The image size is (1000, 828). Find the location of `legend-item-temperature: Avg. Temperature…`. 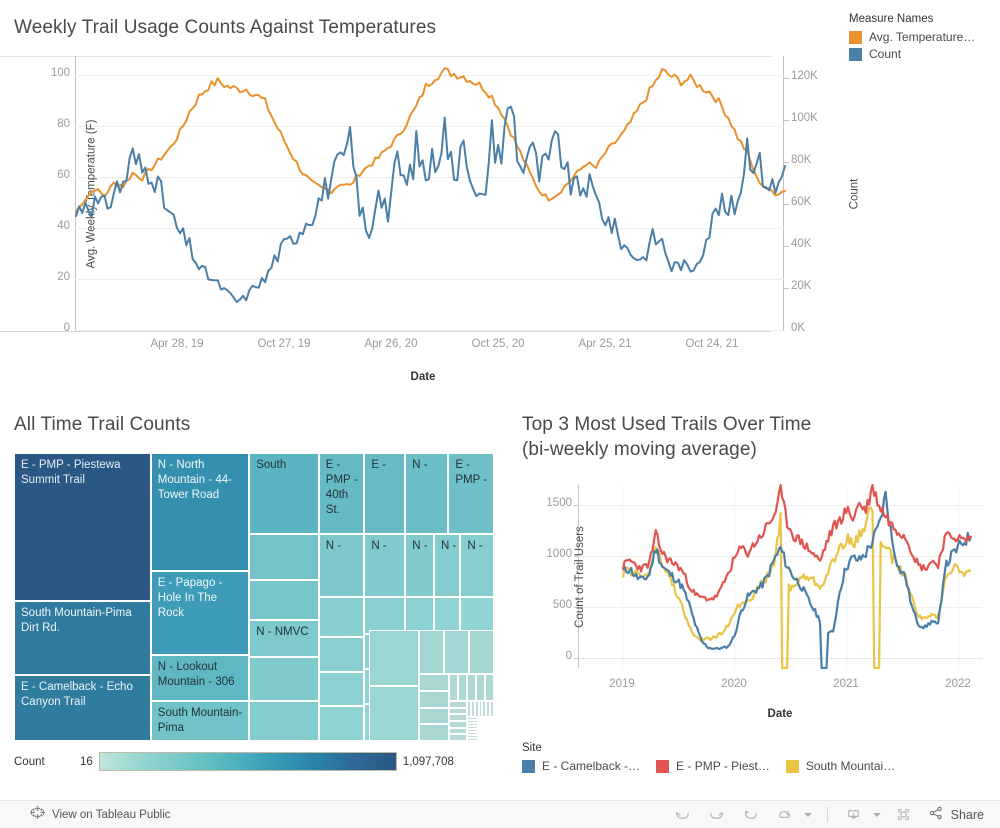

legend-item-temperature: Avg. Temperature… is located at coordinates (924, 37).